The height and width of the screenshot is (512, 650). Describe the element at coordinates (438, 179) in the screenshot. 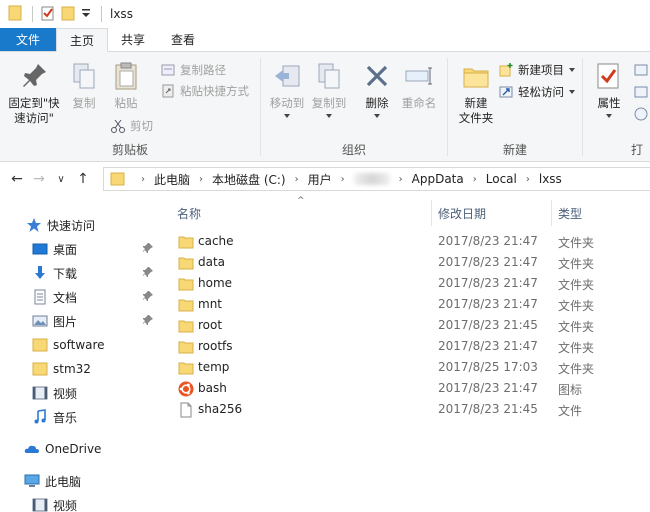

I see `breadcrumb-appdata: AppData` at that location.